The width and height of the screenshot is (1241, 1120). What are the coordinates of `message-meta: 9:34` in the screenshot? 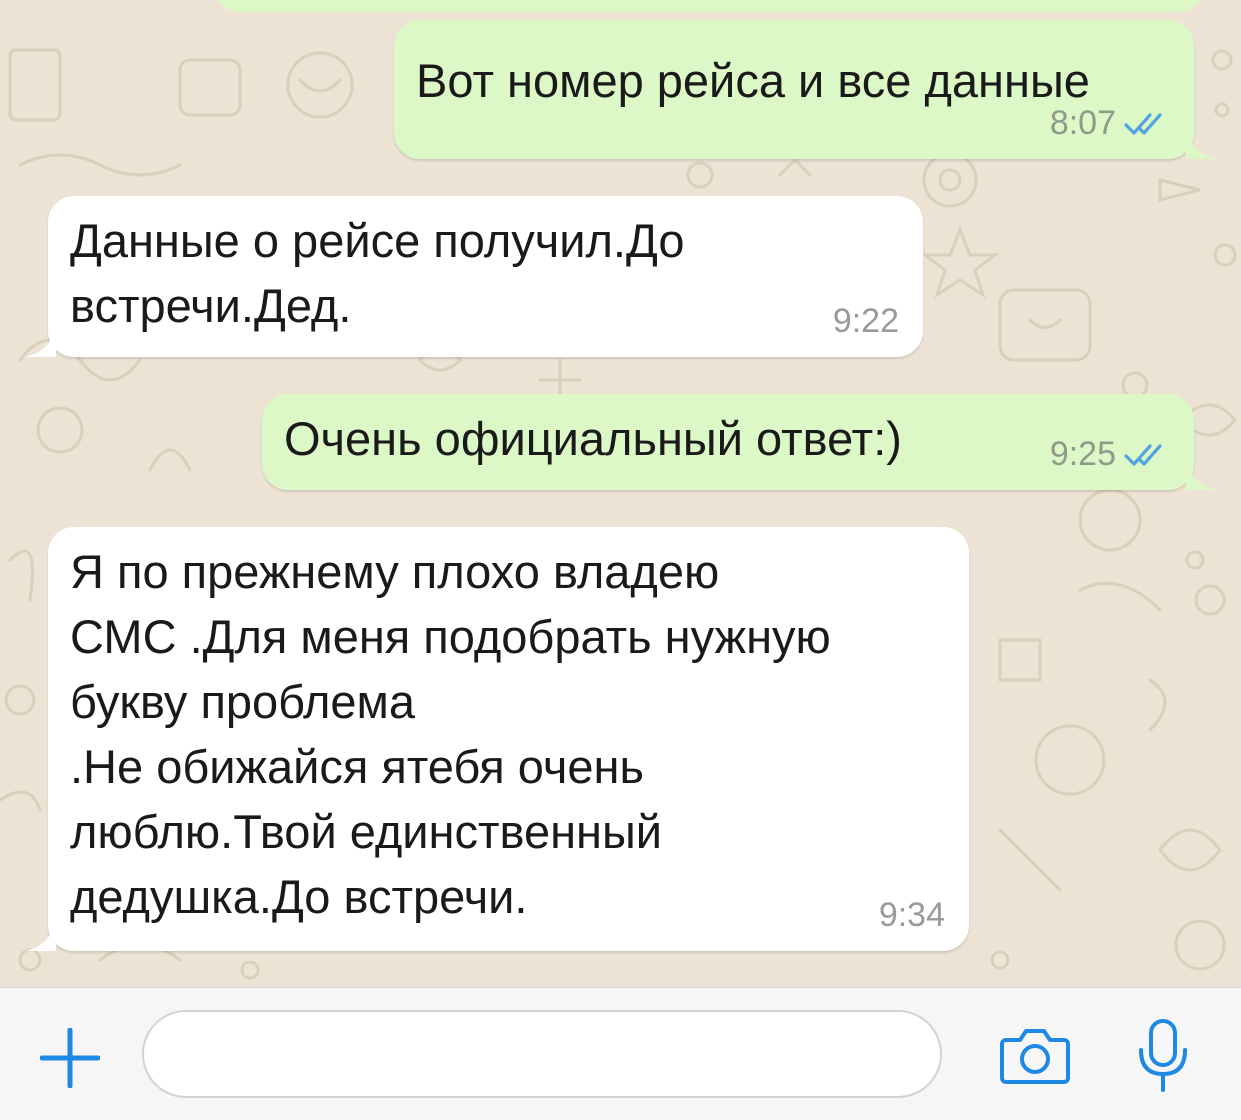 It's located at (912, 915).